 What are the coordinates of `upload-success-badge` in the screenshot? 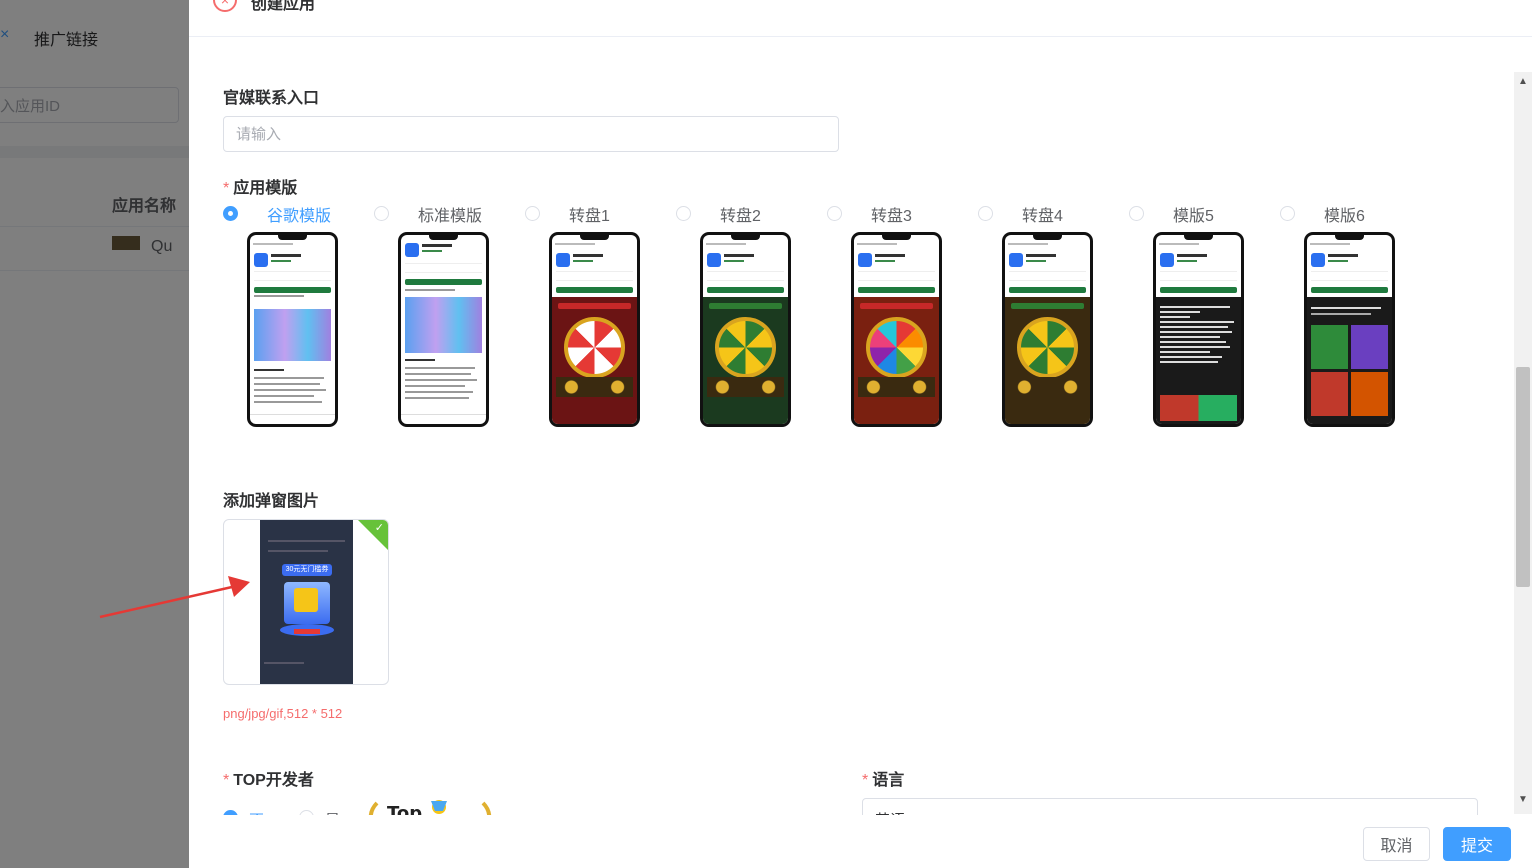 It's located at (372, 535).